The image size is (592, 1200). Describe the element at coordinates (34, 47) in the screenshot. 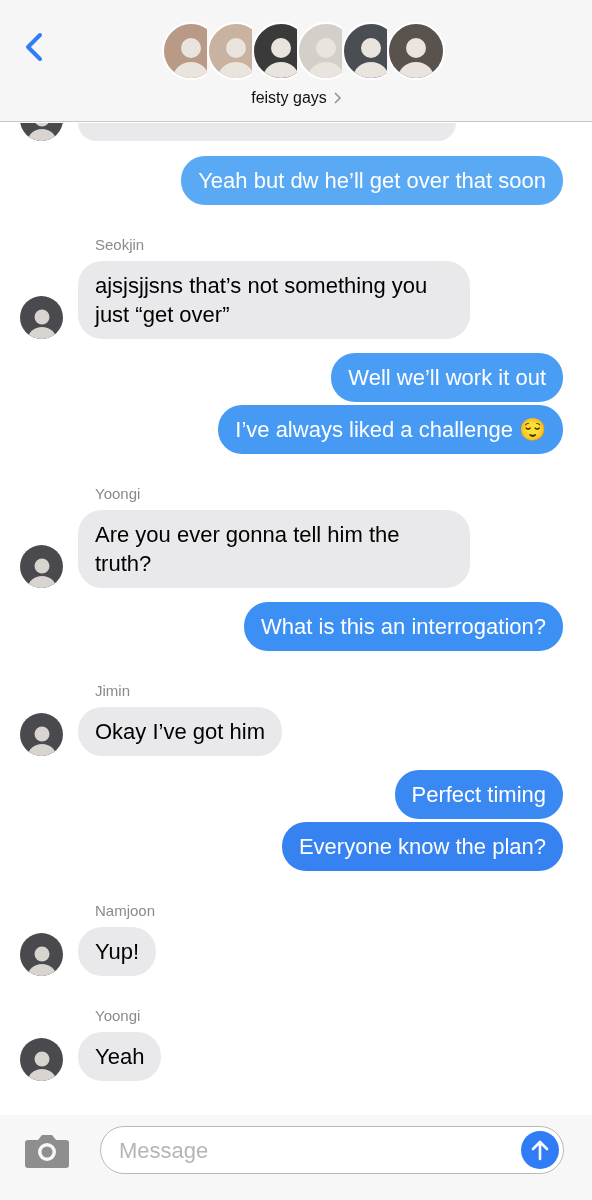

I see `back-icon` at that location.